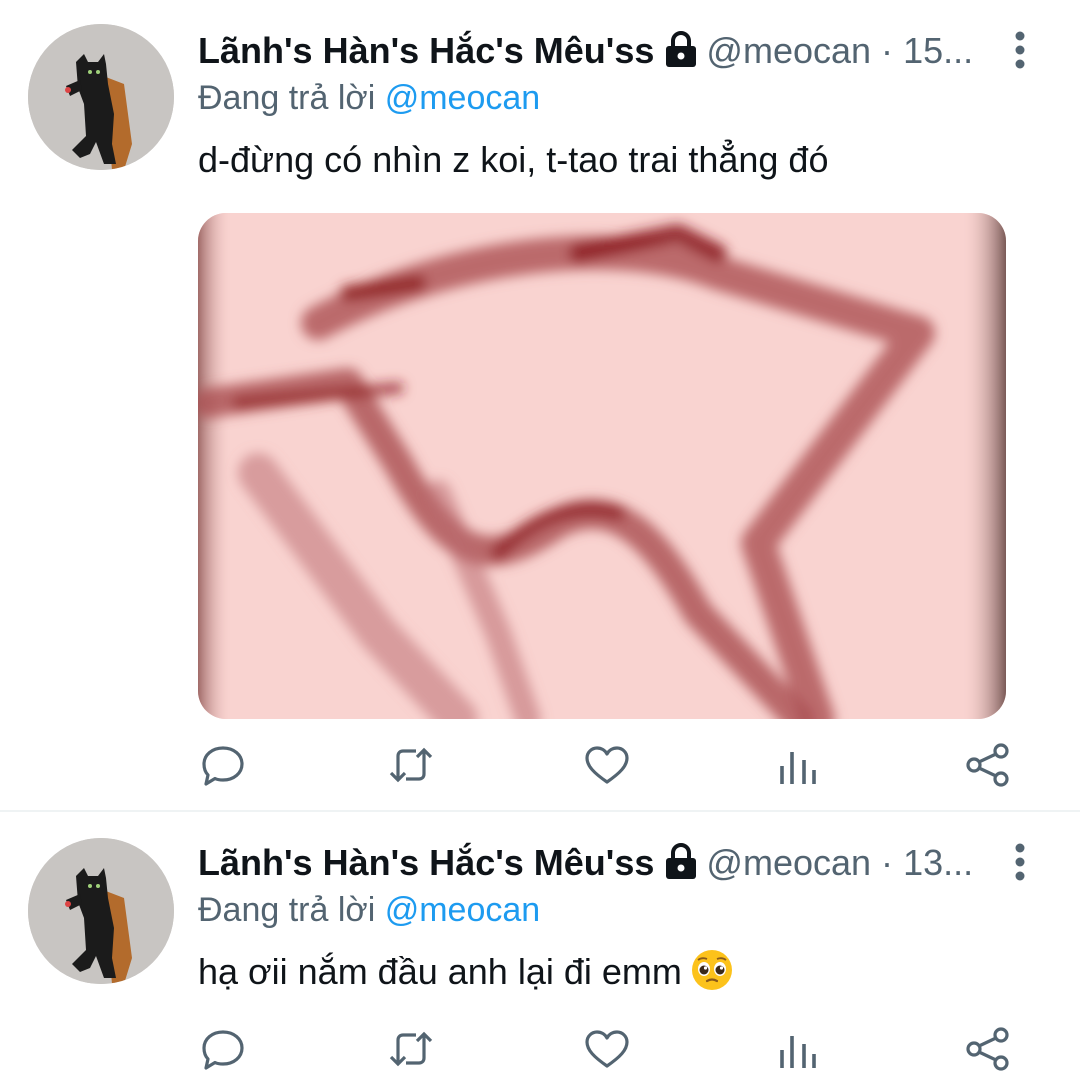 This screenshot has height=1079, width=1080. I want to click on pleading-face-emoji, so click(712, 976).